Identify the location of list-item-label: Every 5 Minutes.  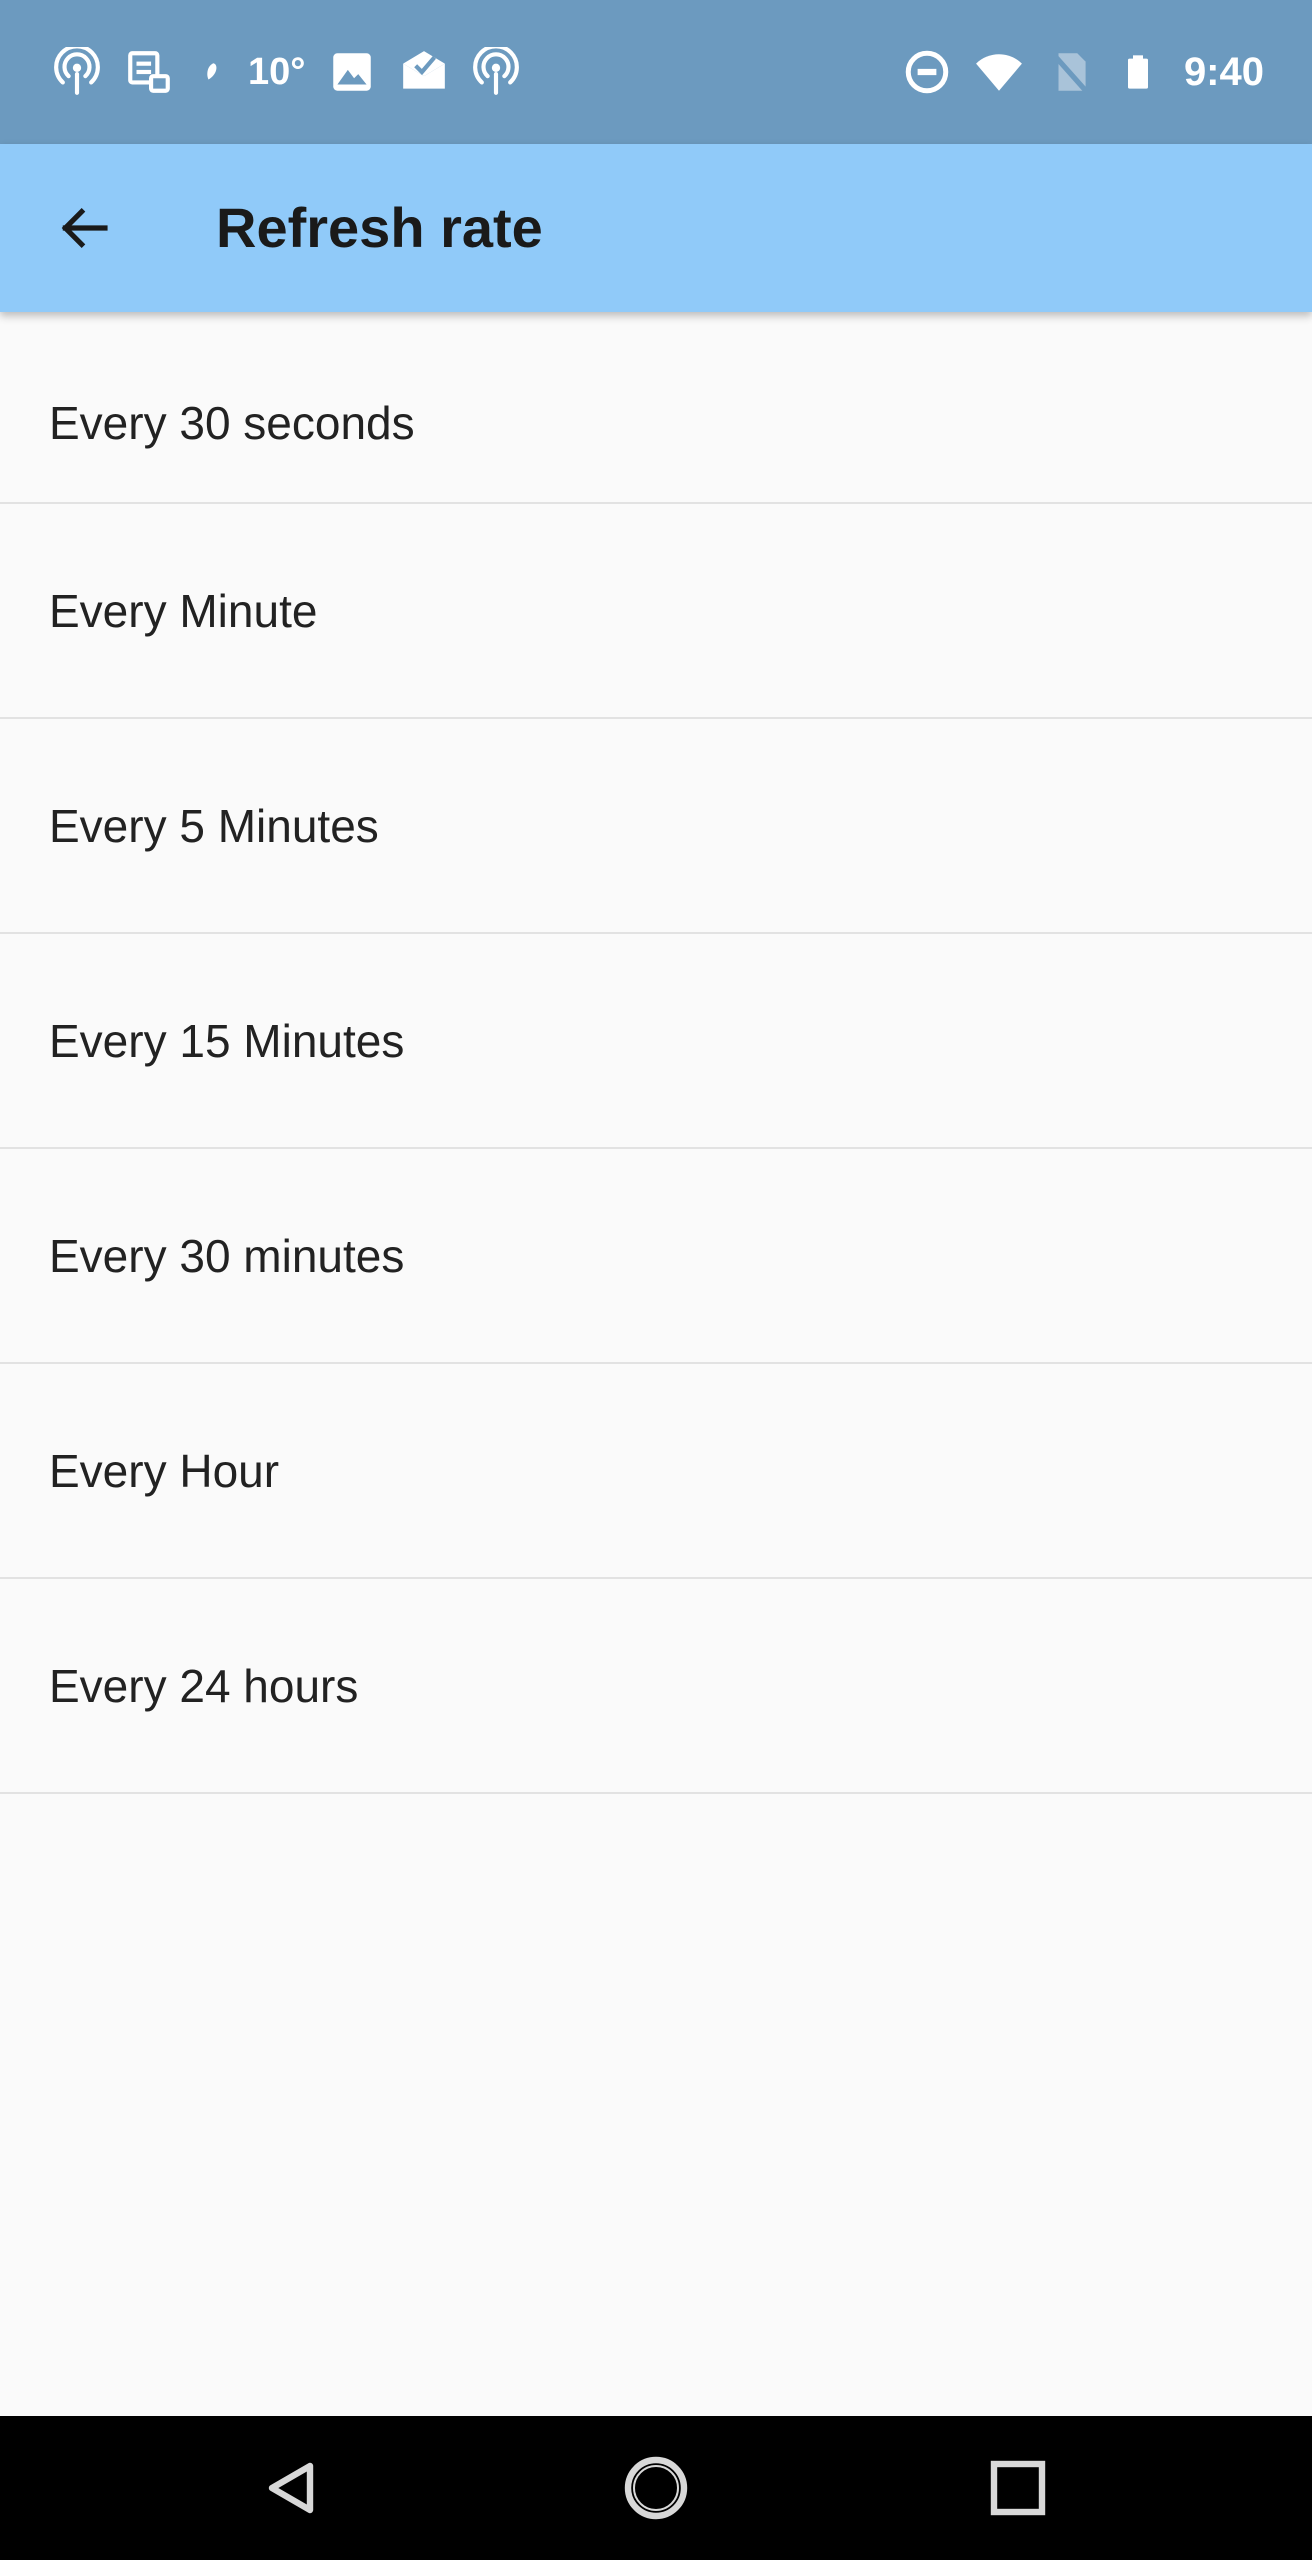
(214, 825).